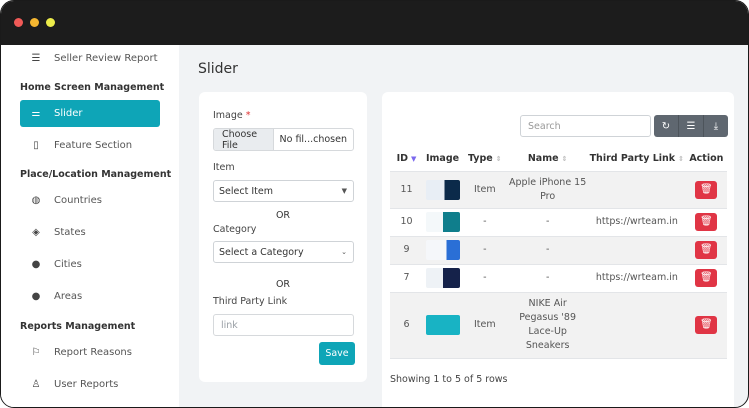 This screenshot has width=749, height=408. Describe the element at coordinates (50, 22) in the screenshot. I see `maximize-window-button` at that location.